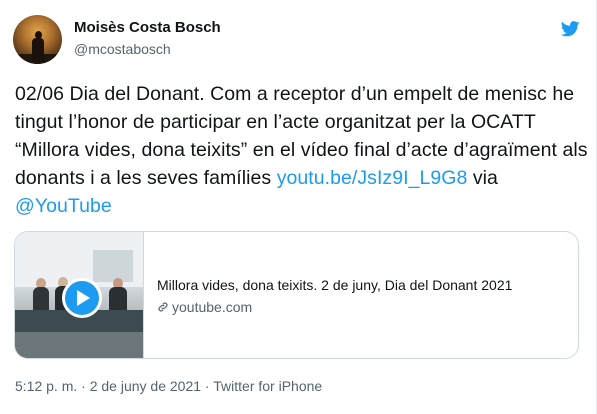  I want to click on twitter-bird-icon, so click(570, 29).